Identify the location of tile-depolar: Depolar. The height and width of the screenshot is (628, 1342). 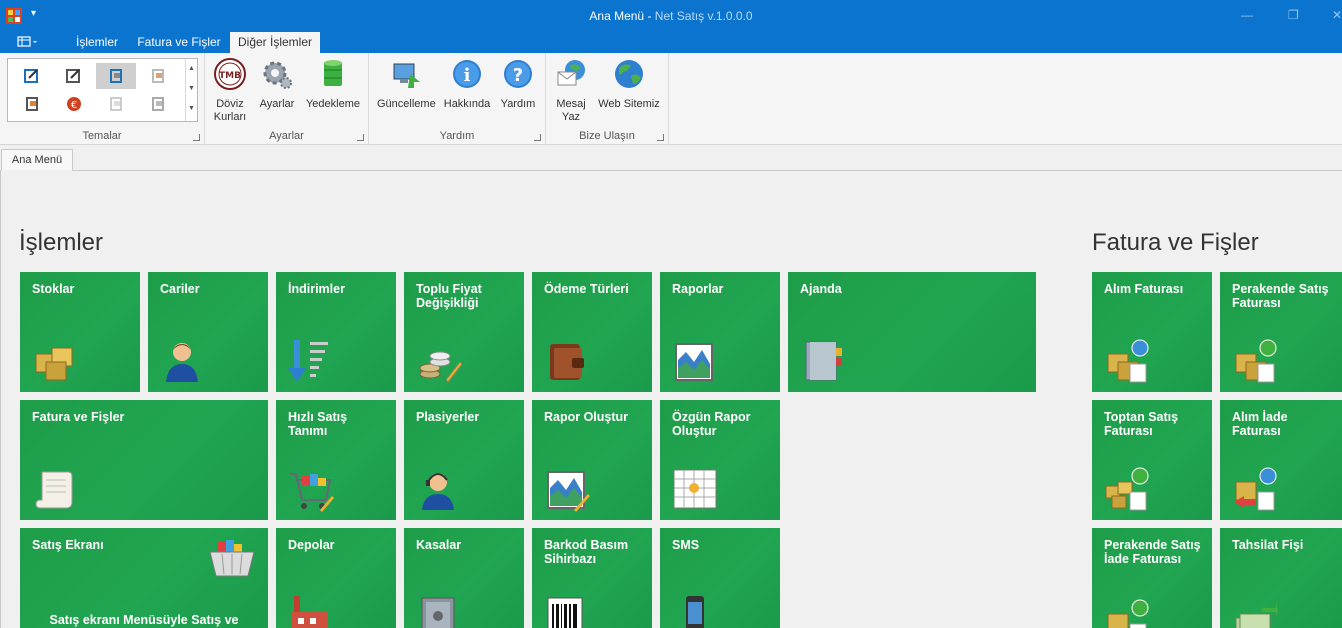
(336, 578).